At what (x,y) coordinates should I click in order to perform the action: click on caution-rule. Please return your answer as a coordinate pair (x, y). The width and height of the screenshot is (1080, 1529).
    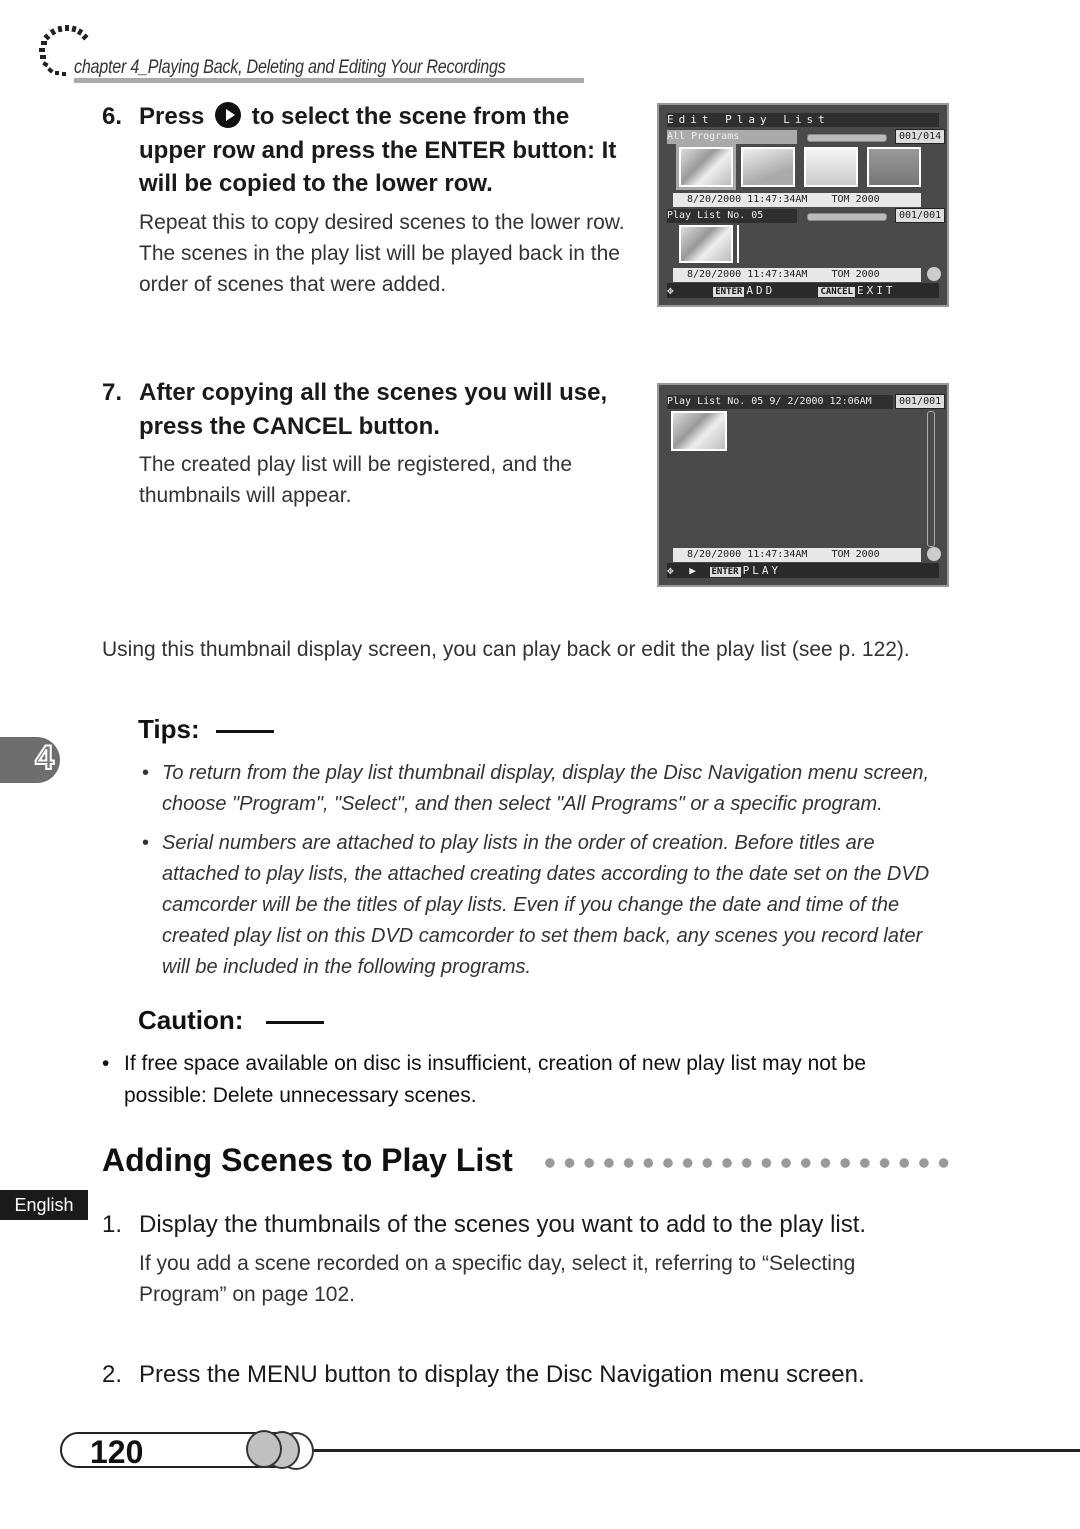
    Looking at the image, I should click on (295, 1022).